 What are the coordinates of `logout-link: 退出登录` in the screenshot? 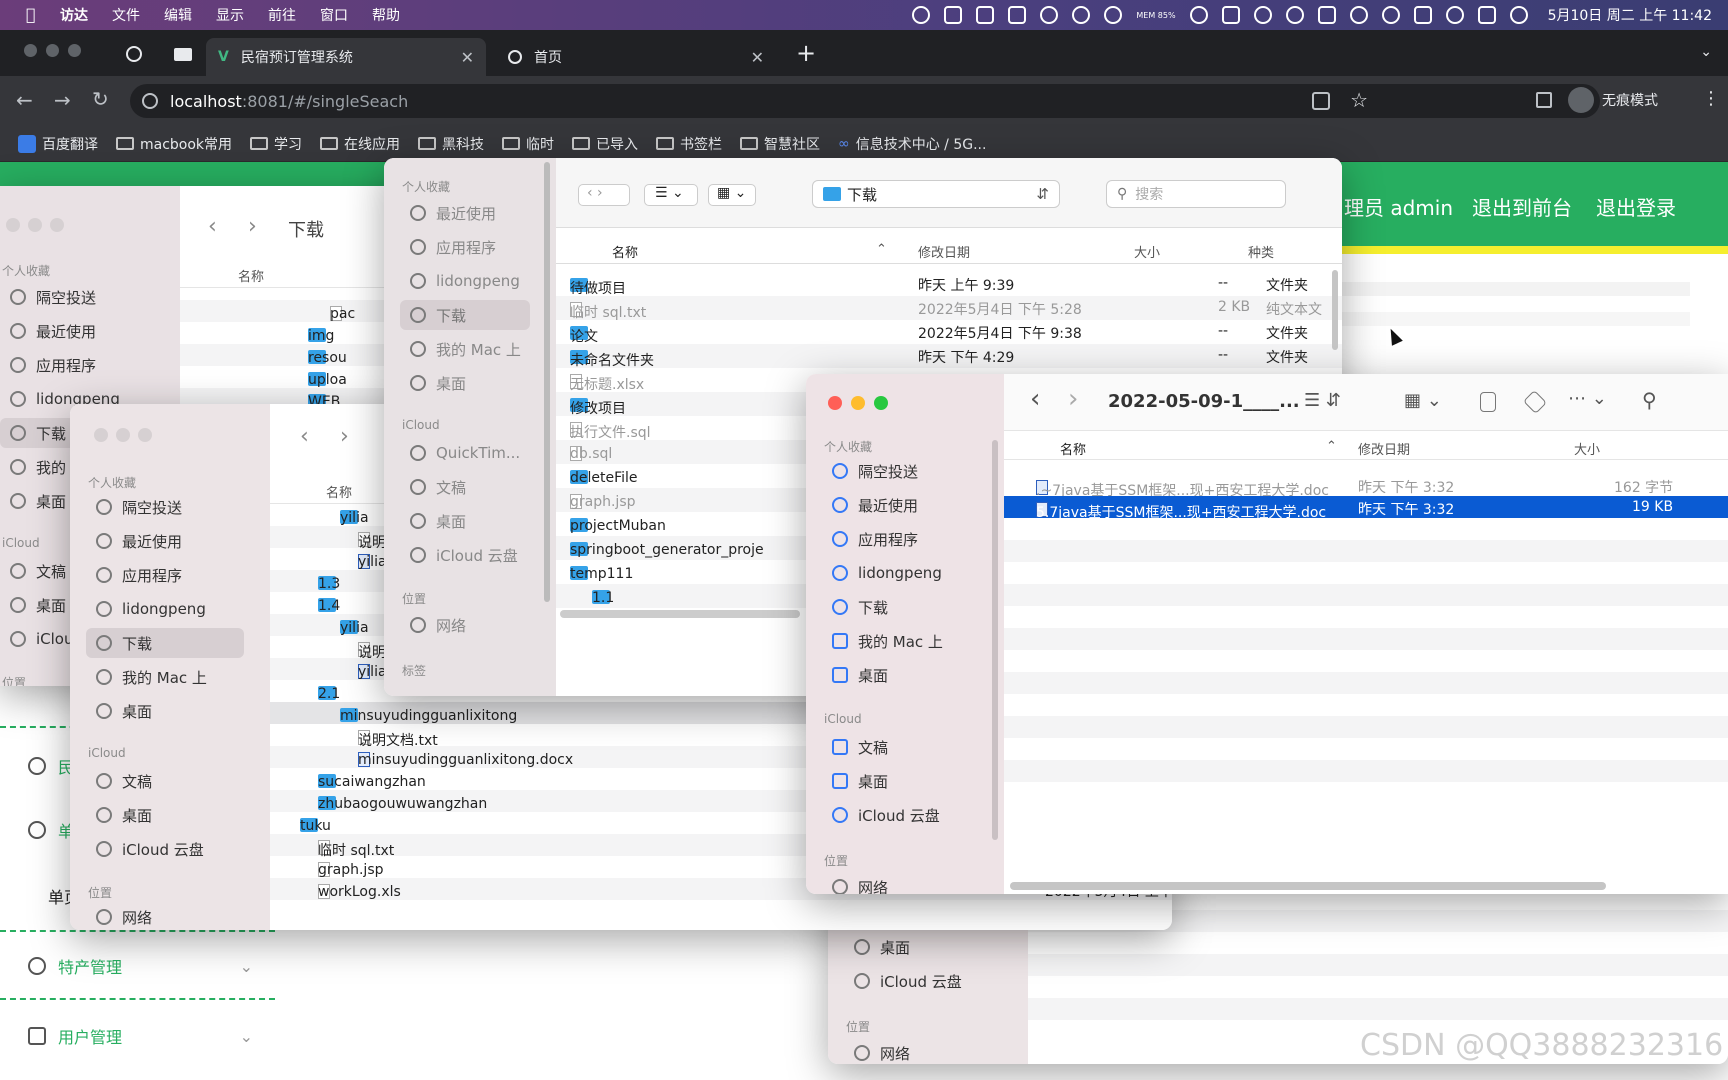 It's located at (1636, 206).